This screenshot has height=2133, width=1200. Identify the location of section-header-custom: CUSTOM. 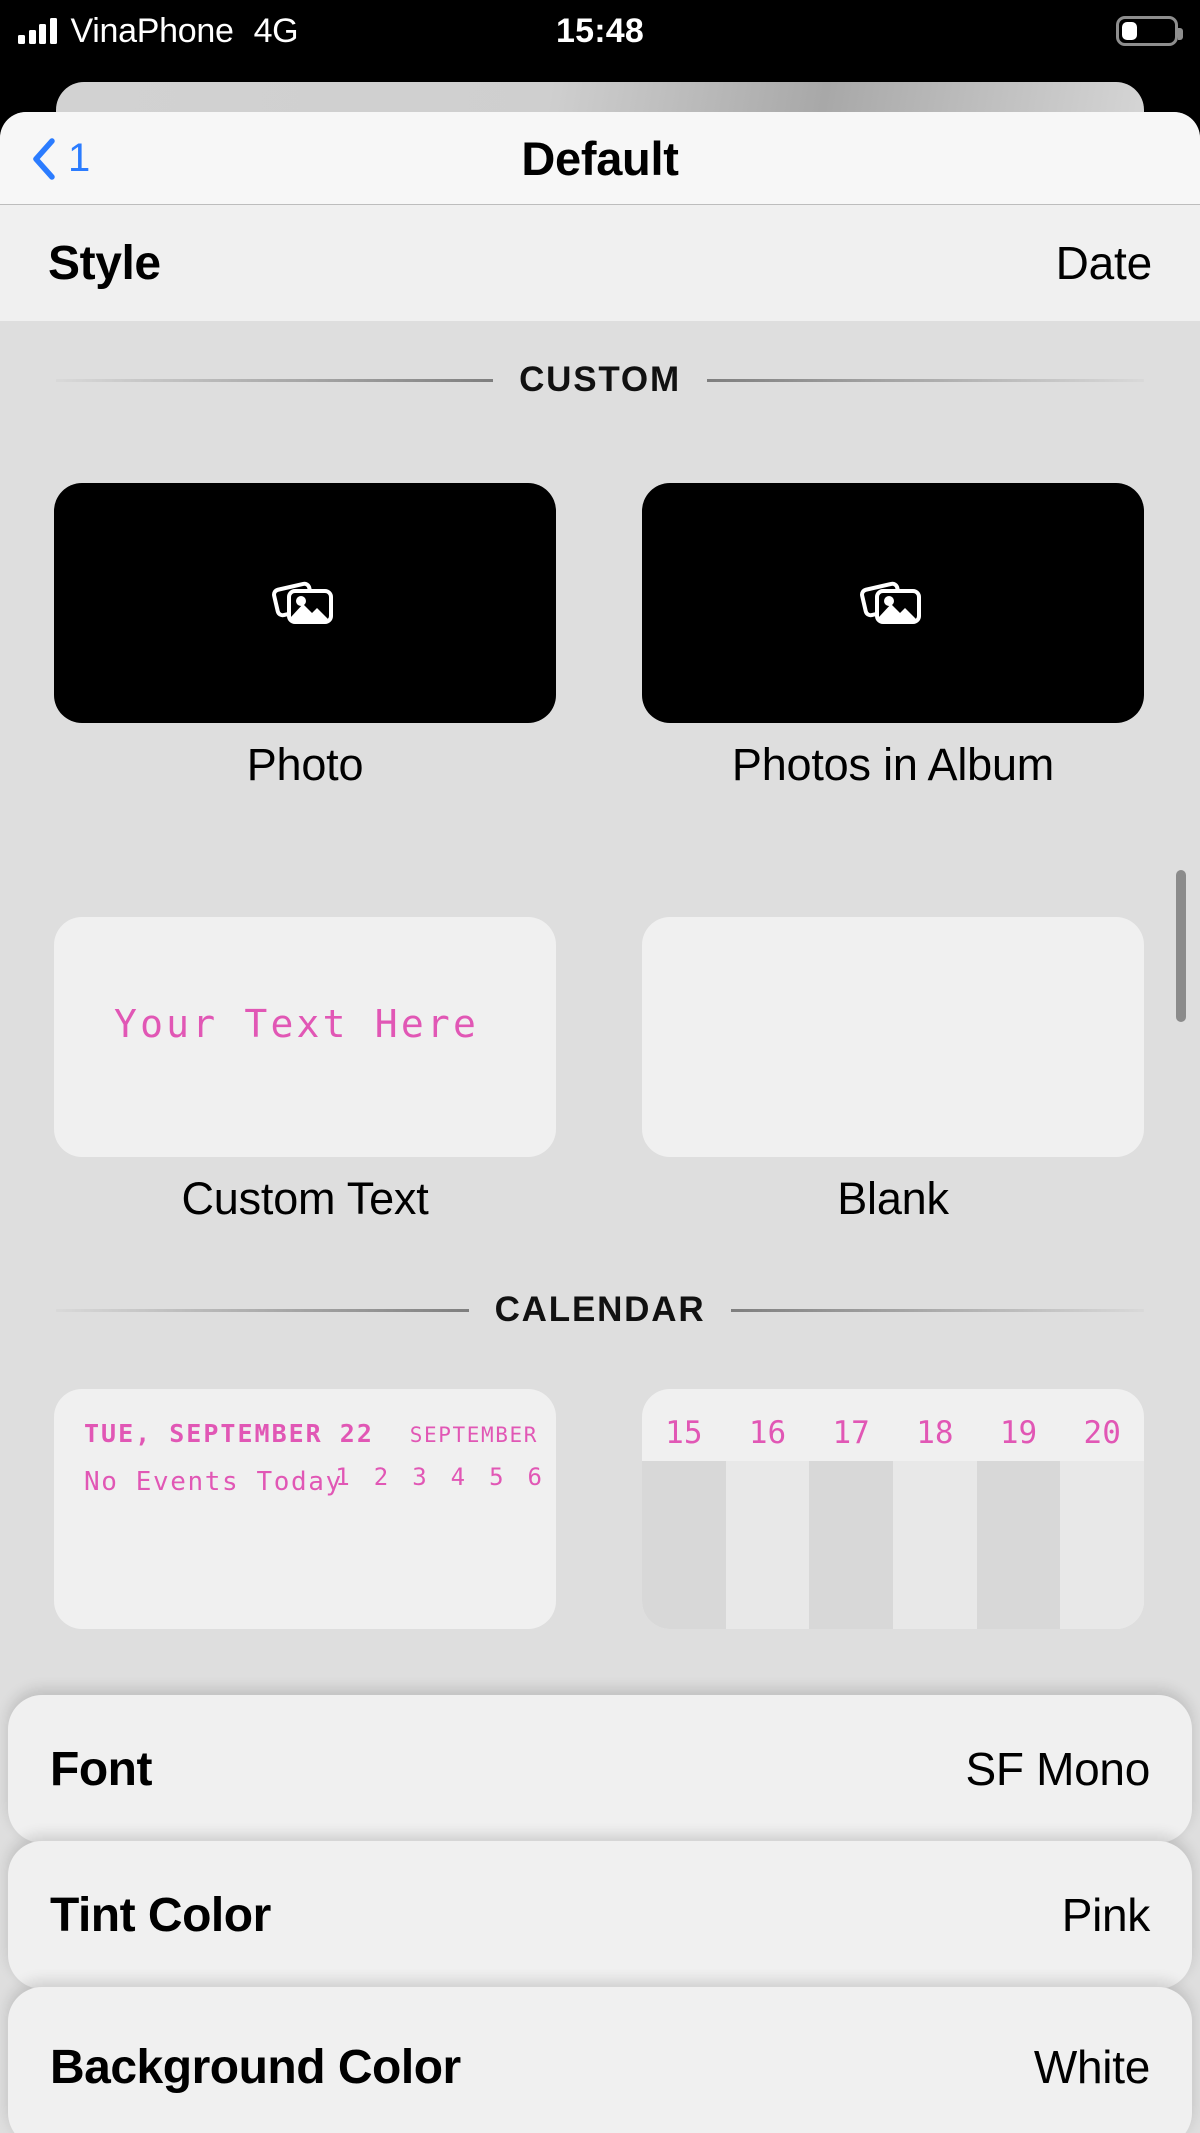
(600, 380).